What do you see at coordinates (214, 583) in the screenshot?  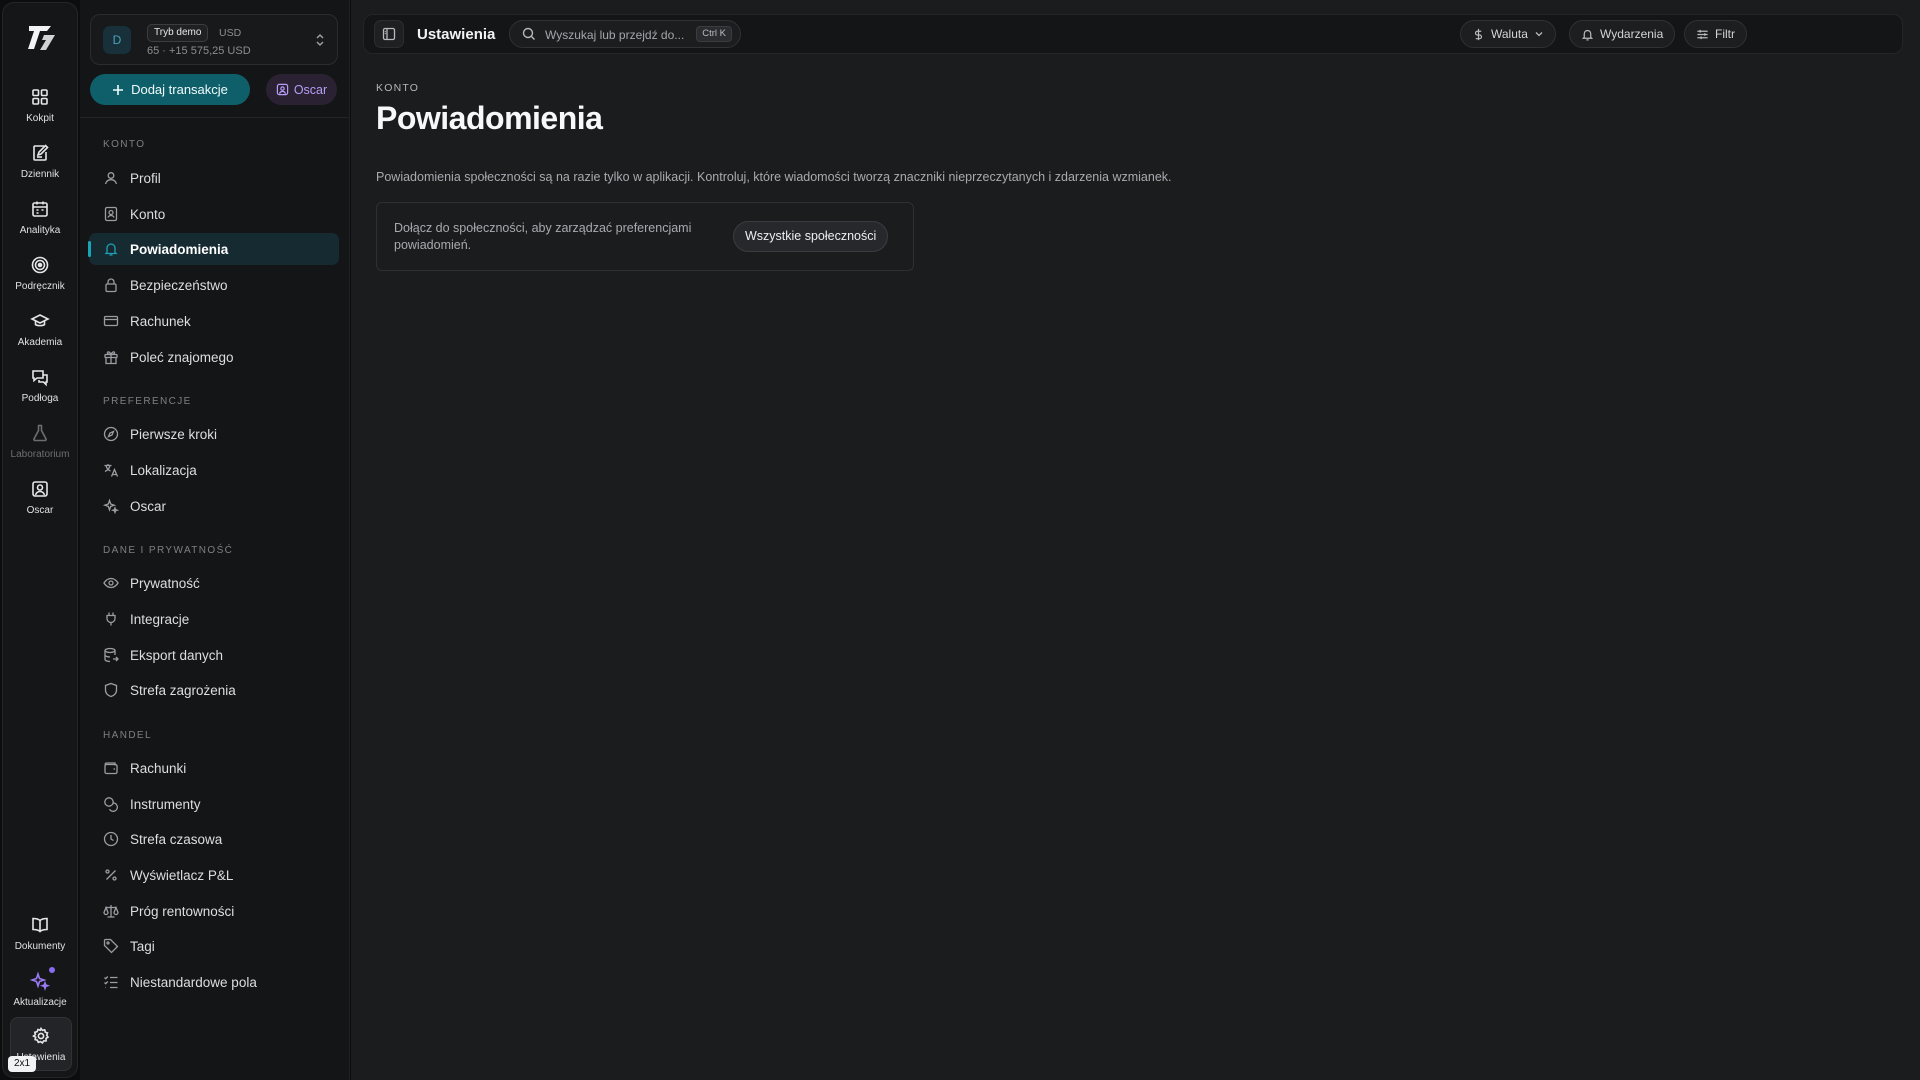 I see `sidebar-item-prywatnosc: Prywatność` at bounding box center [214, 583].